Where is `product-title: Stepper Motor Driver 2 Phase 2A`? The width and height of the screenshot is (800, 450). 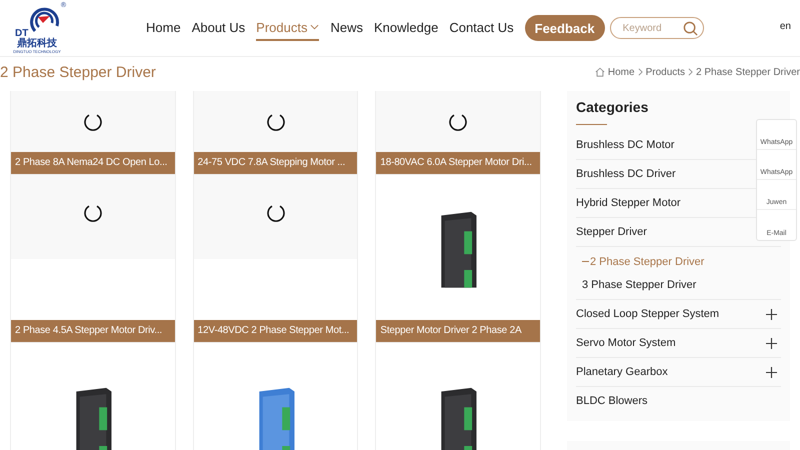 product-title: Stepper Motor Driver 2 Phase 2A is located at coordinates (458, 331).